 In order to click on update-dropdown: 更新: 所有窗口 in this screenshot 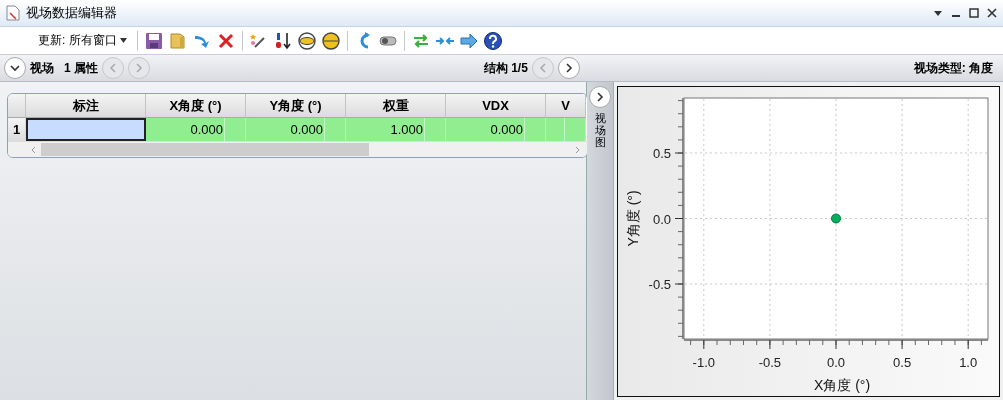, I will do `click(82, 40)`.